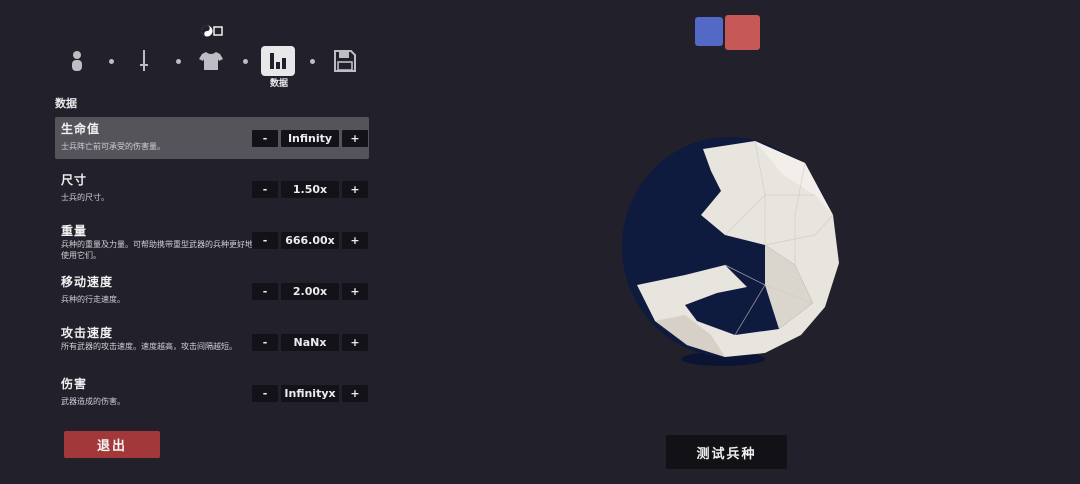 This screenshot has width=1080, height=484. I want to click on stat-name: 移动速度, so click(87, 282).